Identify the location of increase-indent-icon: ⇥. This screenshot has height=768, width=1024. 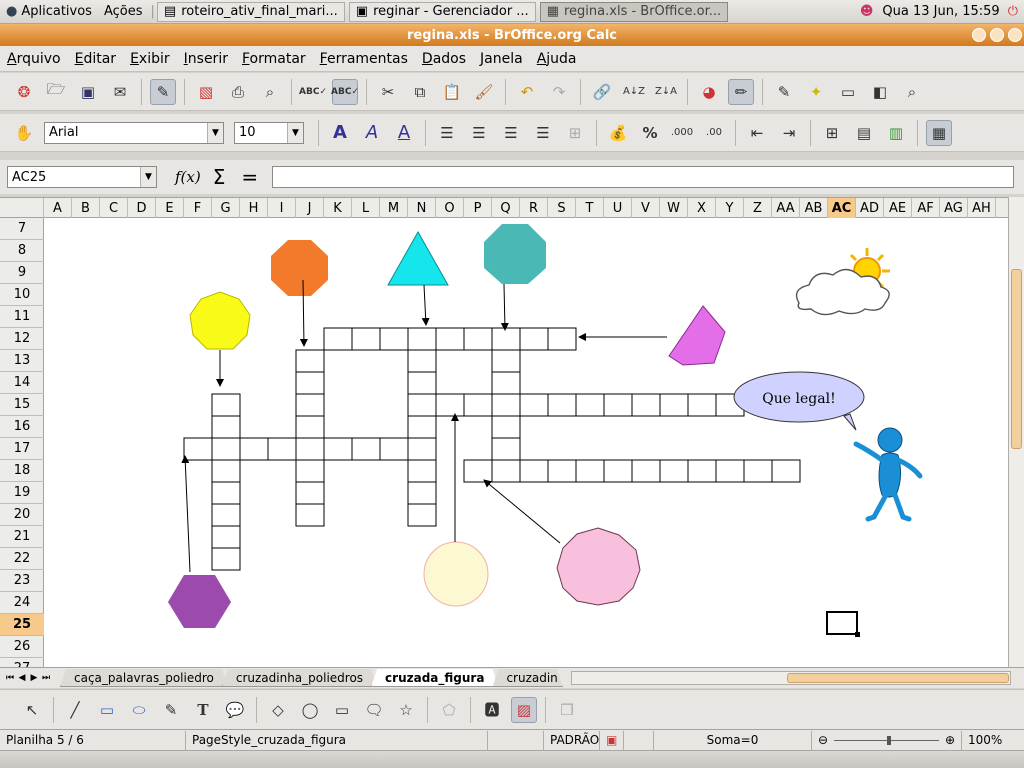
(789, 133).